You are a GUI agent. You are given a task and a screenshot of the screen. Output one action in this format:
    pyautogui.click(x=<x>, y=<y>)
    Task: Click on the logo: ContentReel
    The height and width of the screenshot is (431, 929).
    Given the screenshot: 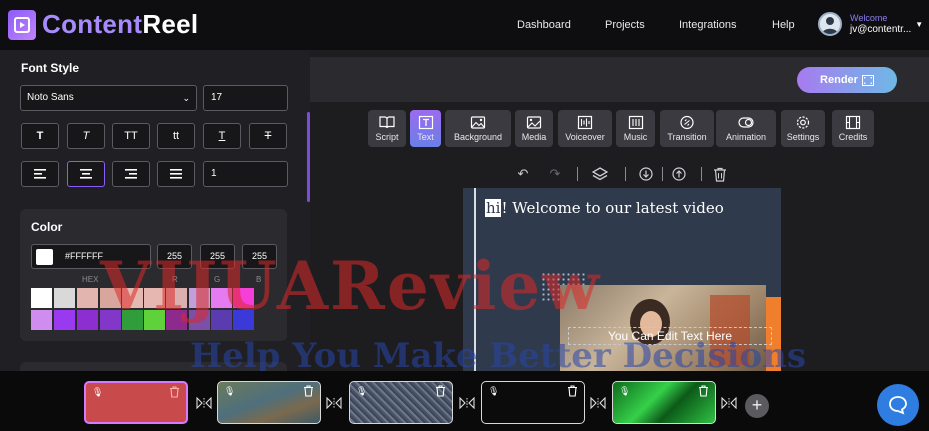 What is the action you would take?
    pyautogui.click(x=103, y=24)
    